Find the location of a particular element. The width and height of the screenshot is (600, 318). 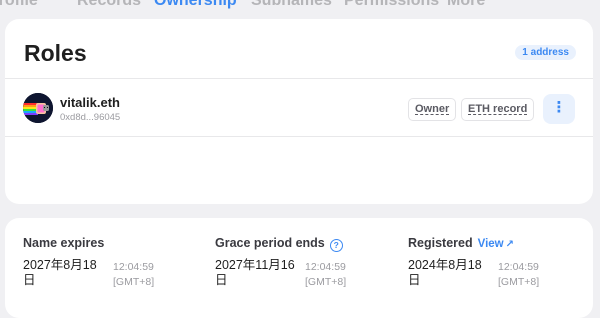

owner-name: vitalik.eth is located at coordinates (90, 102).